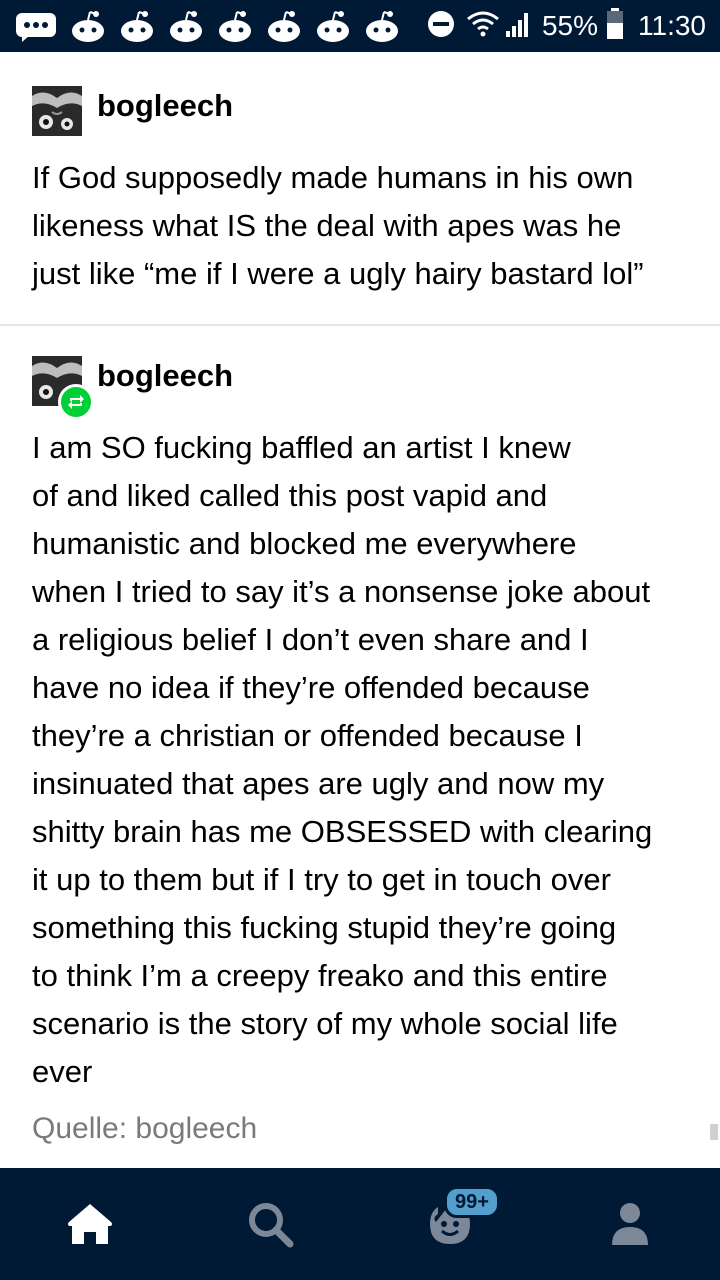 This screenshot has height=1280, width=720. What do you see at coordinates (76, 402) in the screenshot?
I see `reblog-icon` at bounding box center [76, 402].